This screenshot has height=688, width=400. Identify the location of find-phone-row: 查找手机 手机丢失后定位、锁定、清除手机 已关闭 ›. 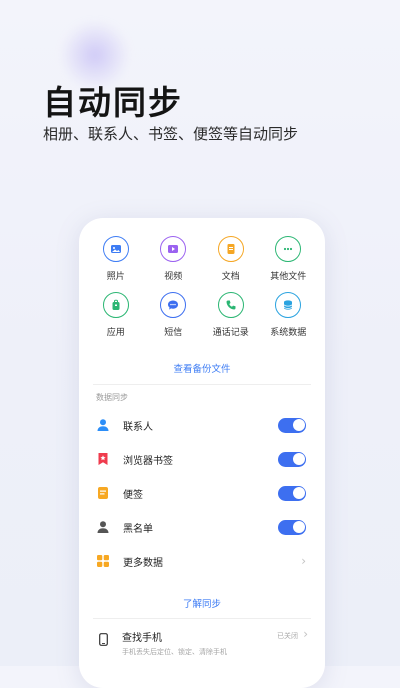
(202, 645).